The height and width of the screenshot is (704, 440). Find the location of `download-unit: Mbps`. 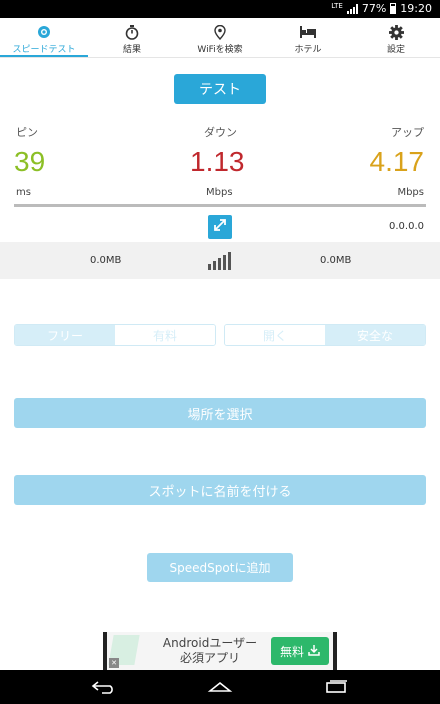

download-unit: Mbps is located at coordinates (219, 192).